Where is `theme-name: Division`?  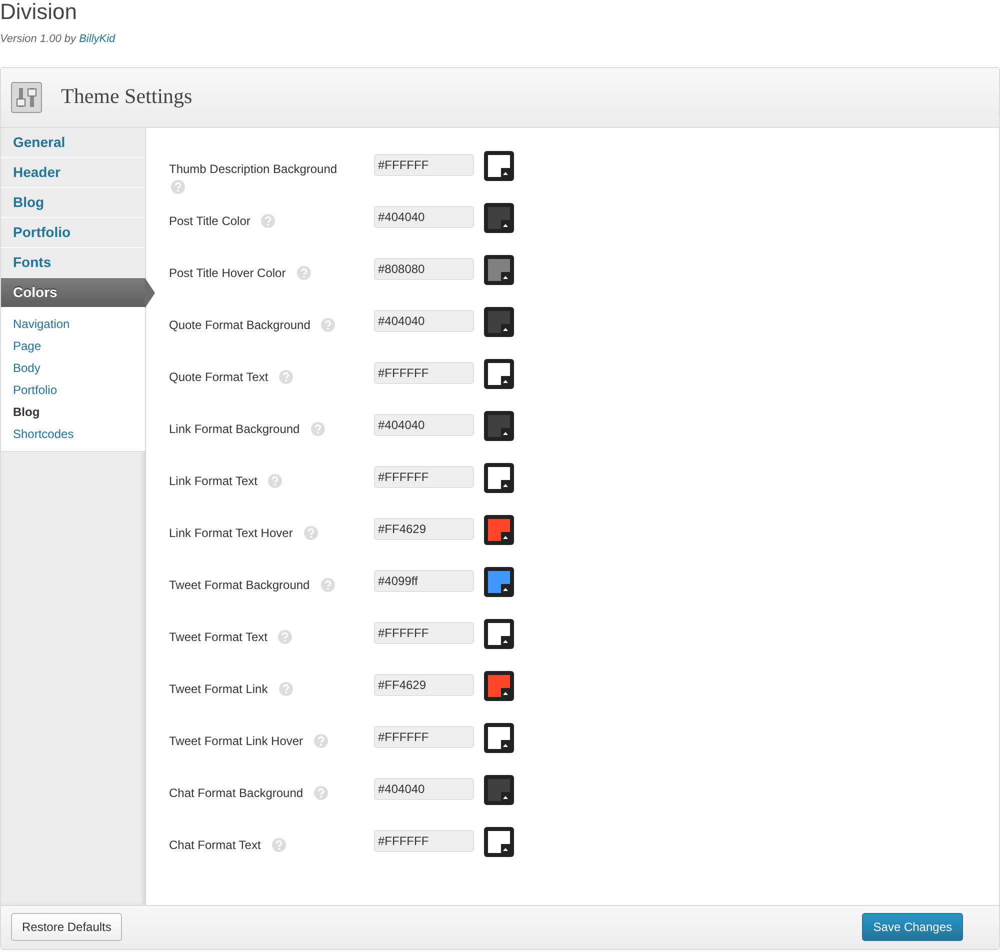
theme-name: Division is located at coordinates (39, 12).